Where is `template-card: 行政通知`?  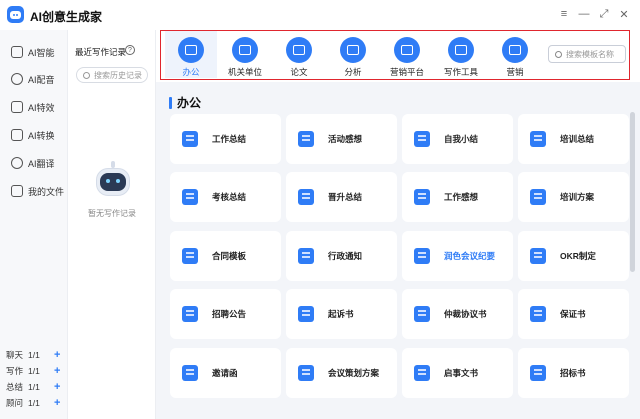 template-card: 行政通知 is located at coordinates (341, 256).